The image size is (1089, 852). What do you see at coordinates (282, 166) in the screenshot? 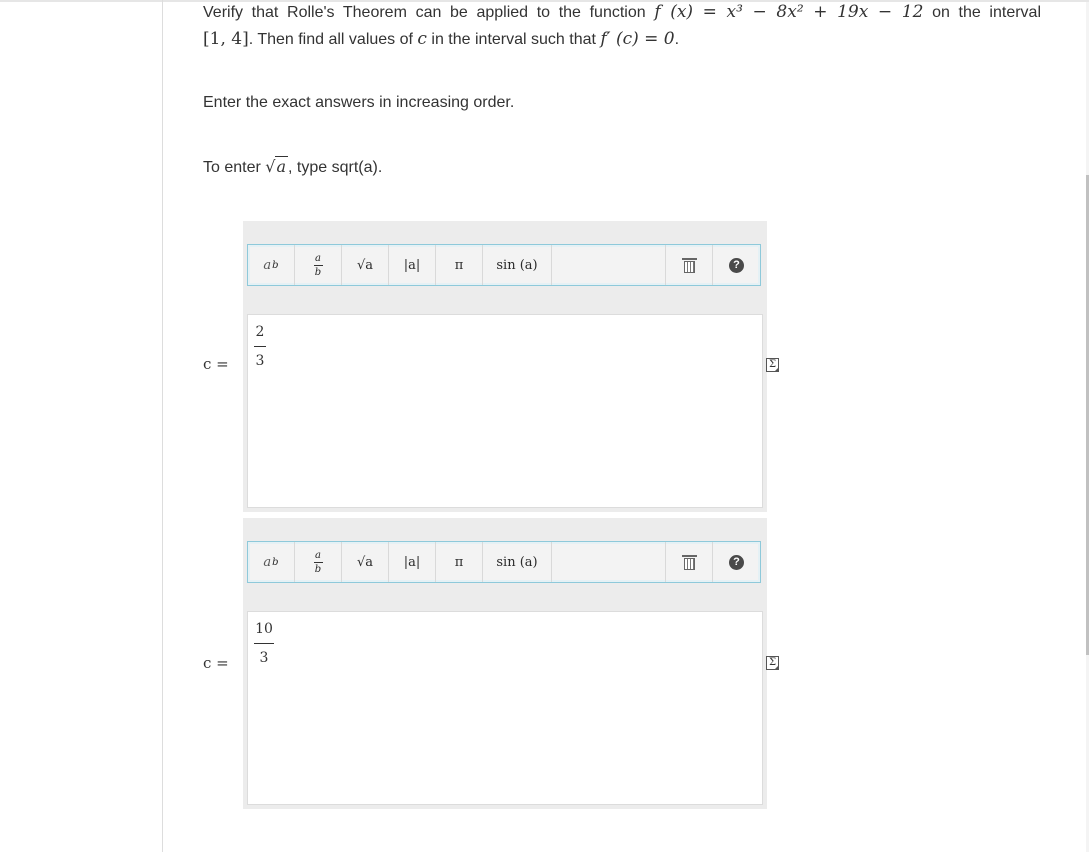
I see `sqrt-arg: a` at bounding box center [282, 166].